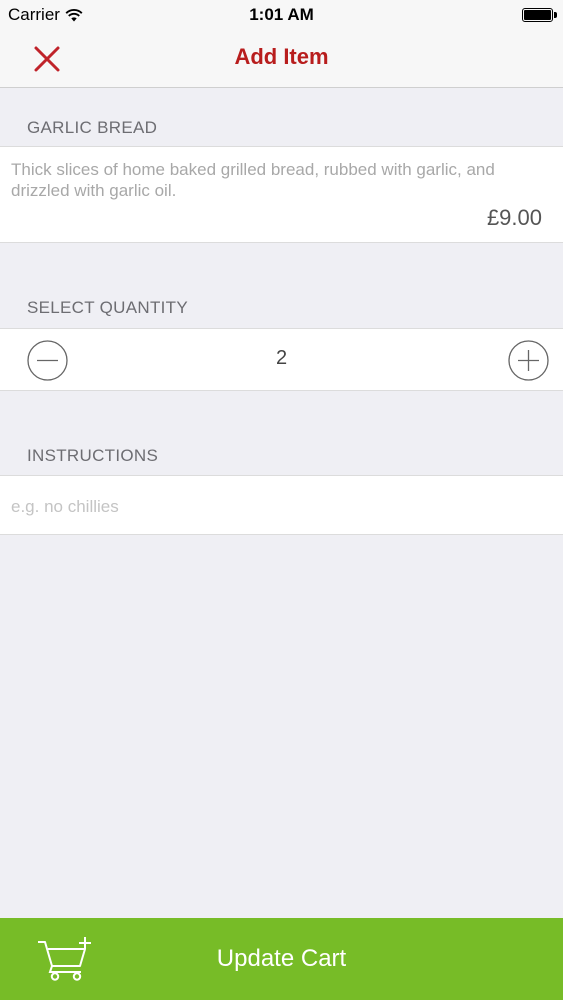  I want to click on plus-circle-icon, so click(528, 360).